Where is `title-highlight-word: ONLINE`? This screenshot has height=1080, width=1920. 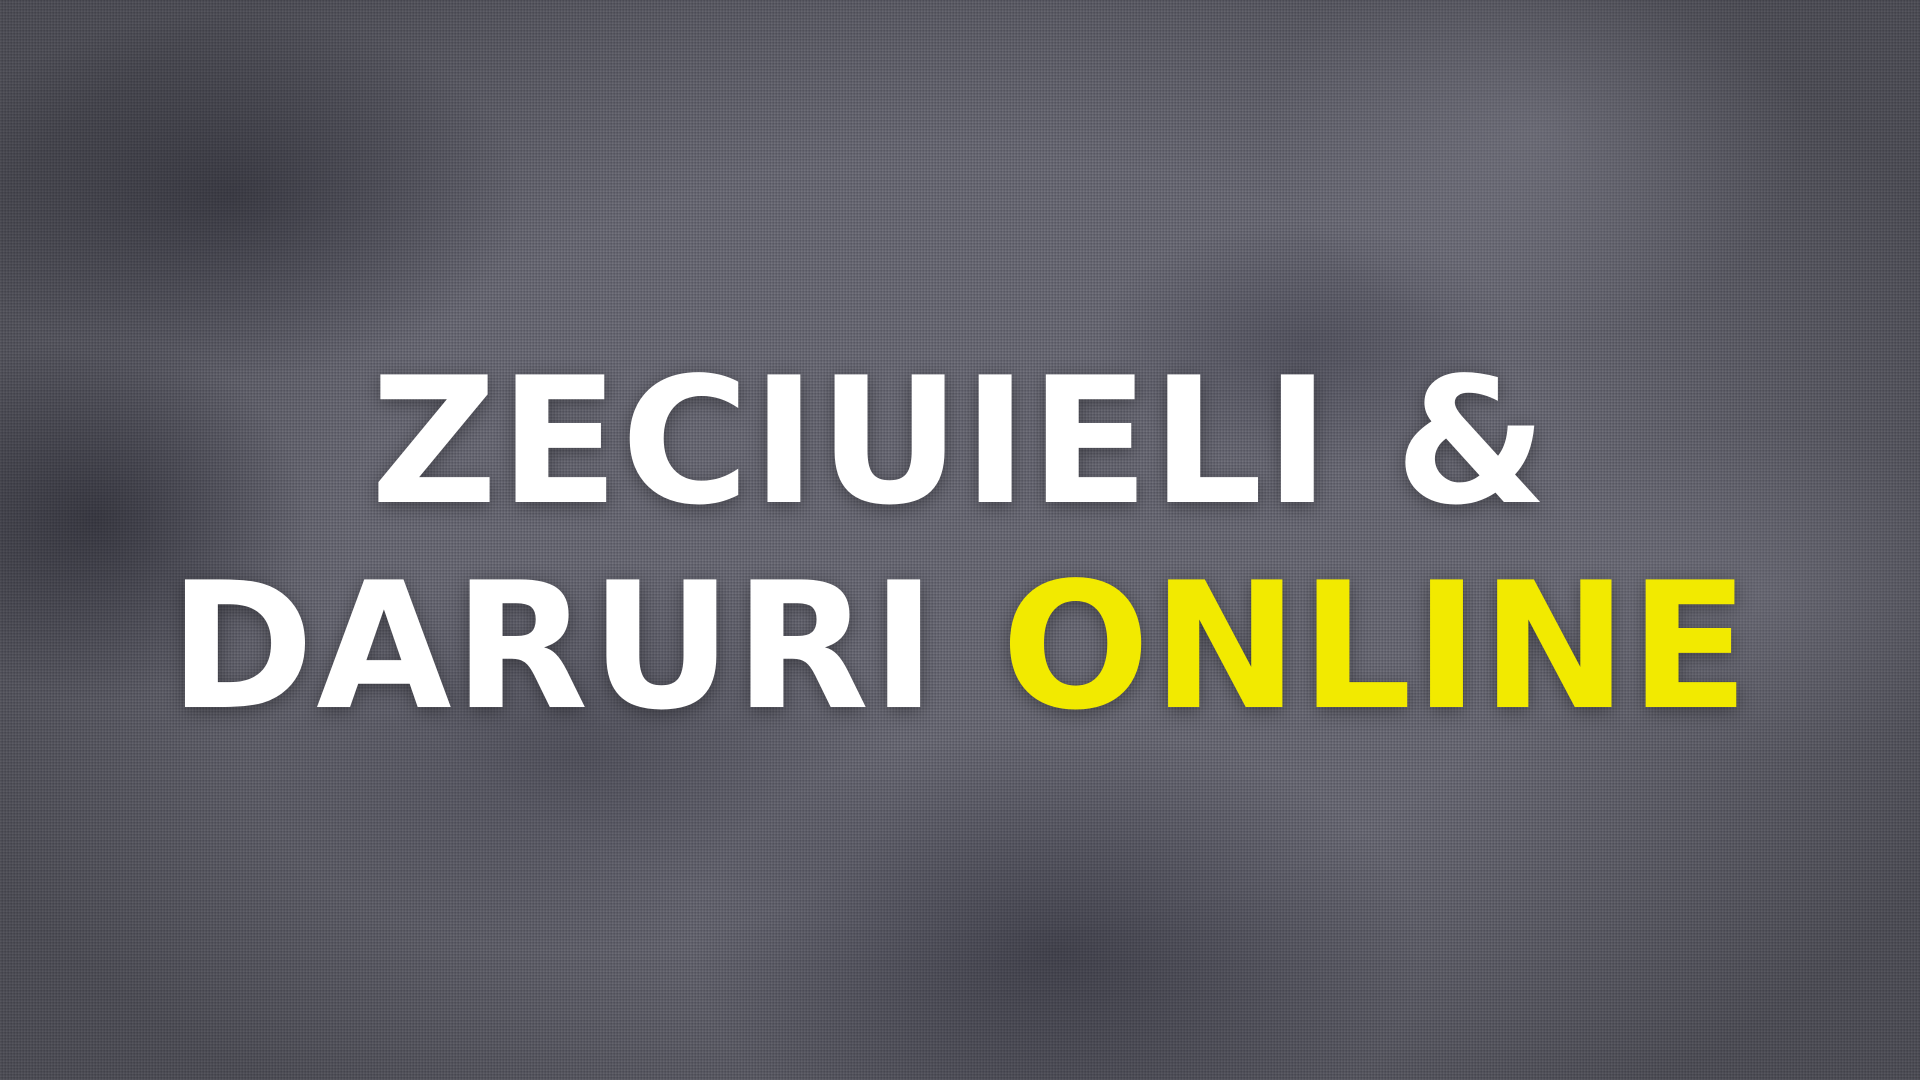
title-highlight-word: ONLINE is located at coordinates (1376, 647).